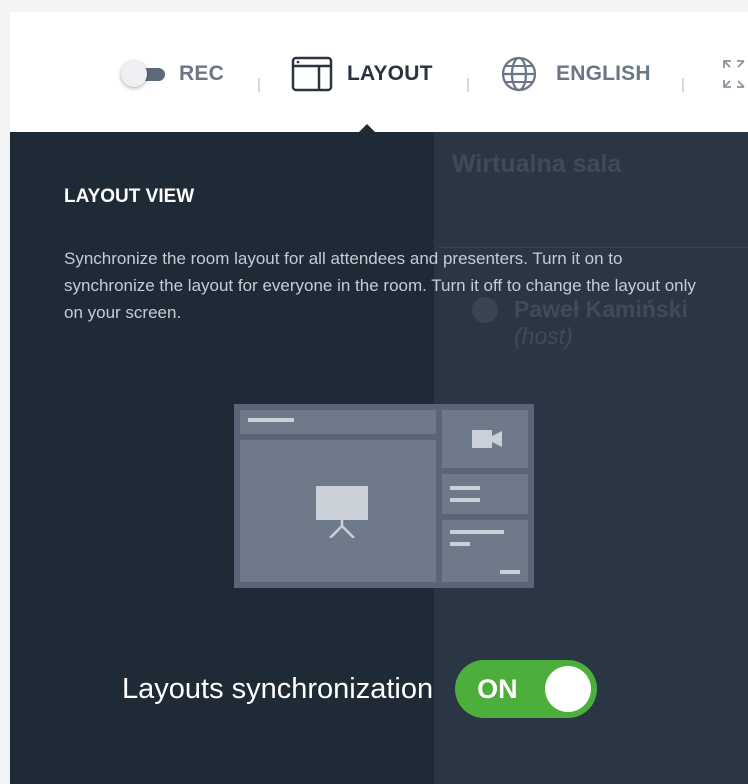 This screenshot has width=748, height=784. I want to click on panel-title: LAYOUT VIEW, so click(129, 196).